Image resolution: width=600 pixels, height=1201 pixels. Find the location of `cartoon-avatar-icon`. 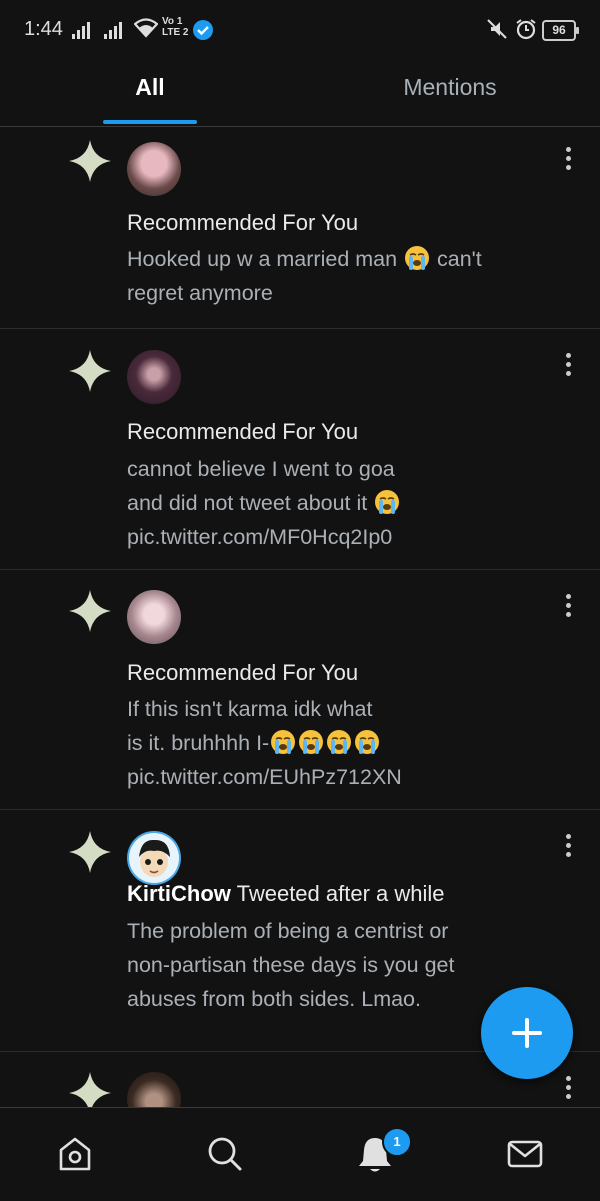

cartoon-avatar-icon is located at coordinates (154, 858).